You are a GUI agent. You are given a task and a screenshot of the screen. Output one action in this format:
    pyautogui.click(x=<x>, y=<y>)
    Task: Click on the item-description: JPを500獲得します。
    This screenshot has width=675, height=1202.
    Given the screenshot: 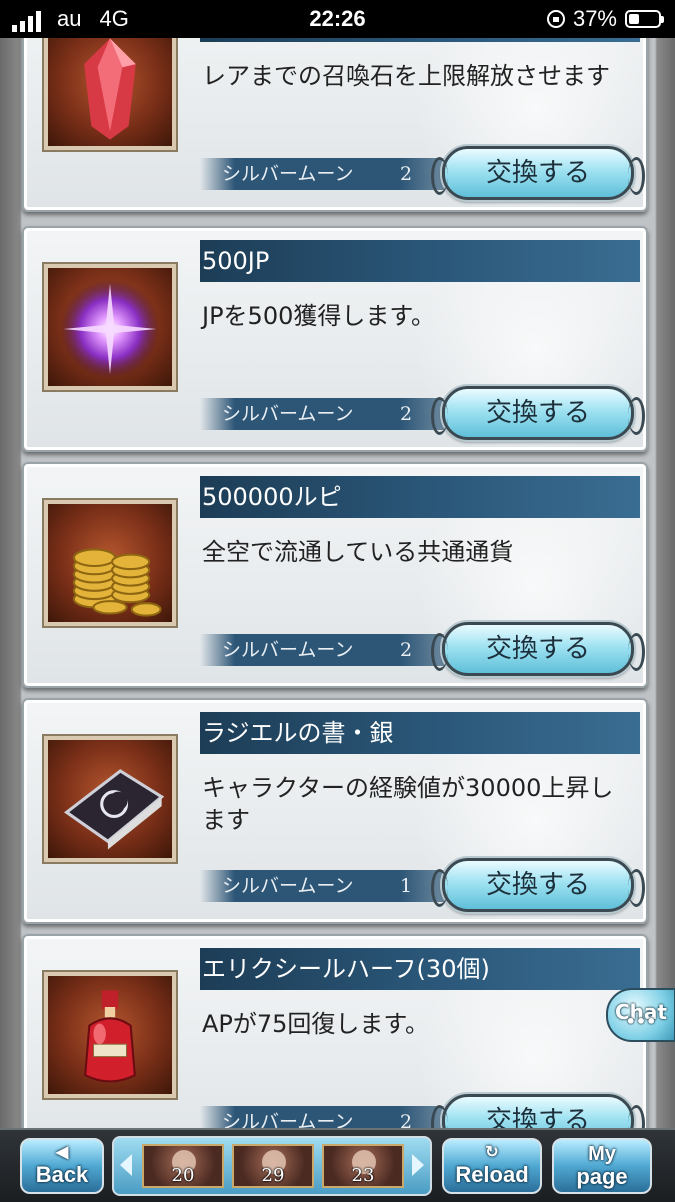 What is the action you would take?
    pyautogui.click(x=318, y=316)
    